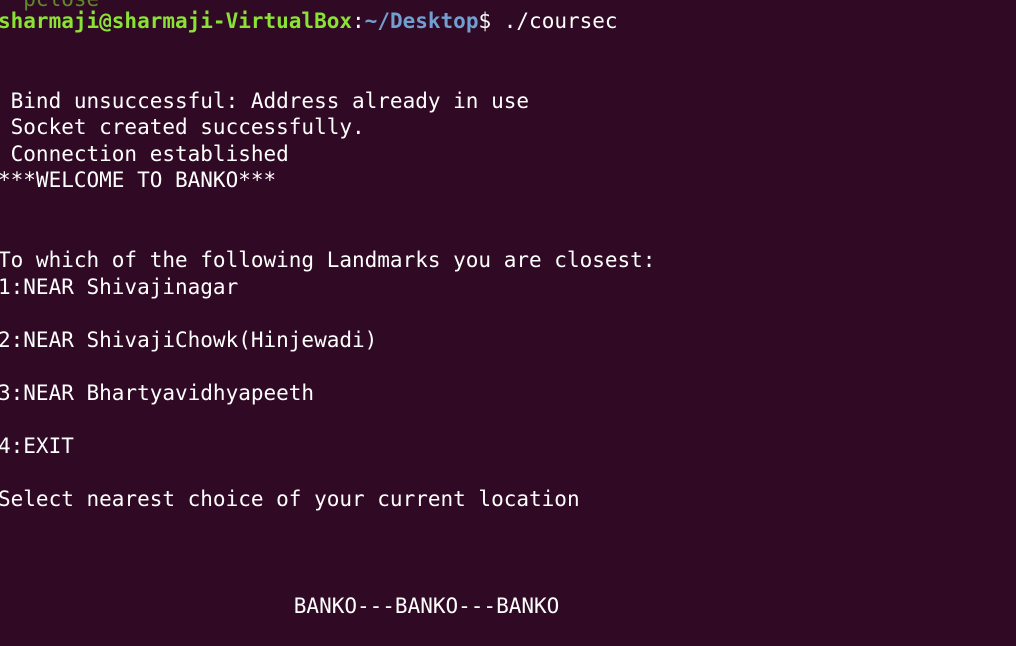 Image resolution: width=1016 pixels, height=646 pixels. Describe the element at coordinates (560, 21) in the screenshot. I see `command-text: ./coursec` at that location.